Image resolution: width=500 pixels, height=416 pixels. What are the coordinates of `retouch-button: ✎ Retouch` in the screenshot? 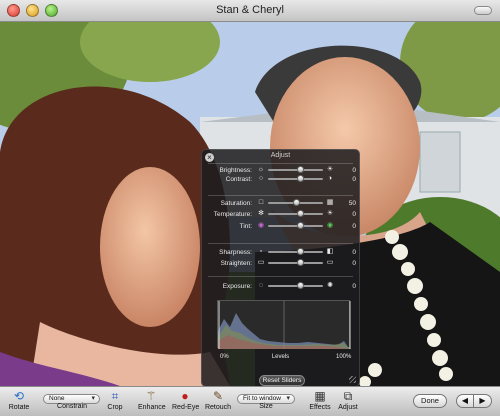 It's located at (218, 400).